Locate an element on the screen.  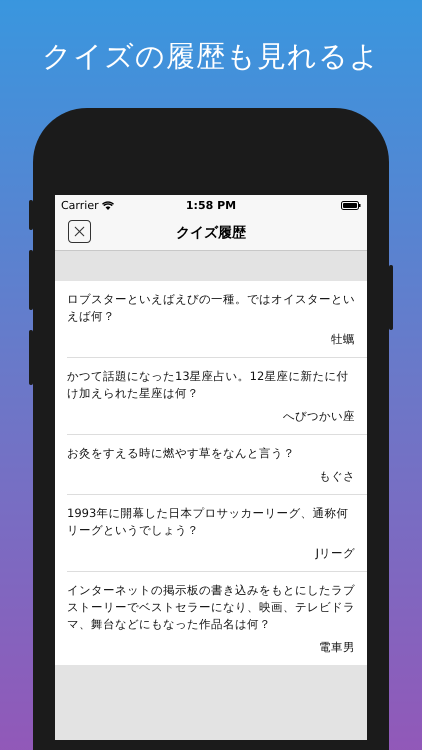
answer-text: Jリーグ is located at coordinates (335, 553).